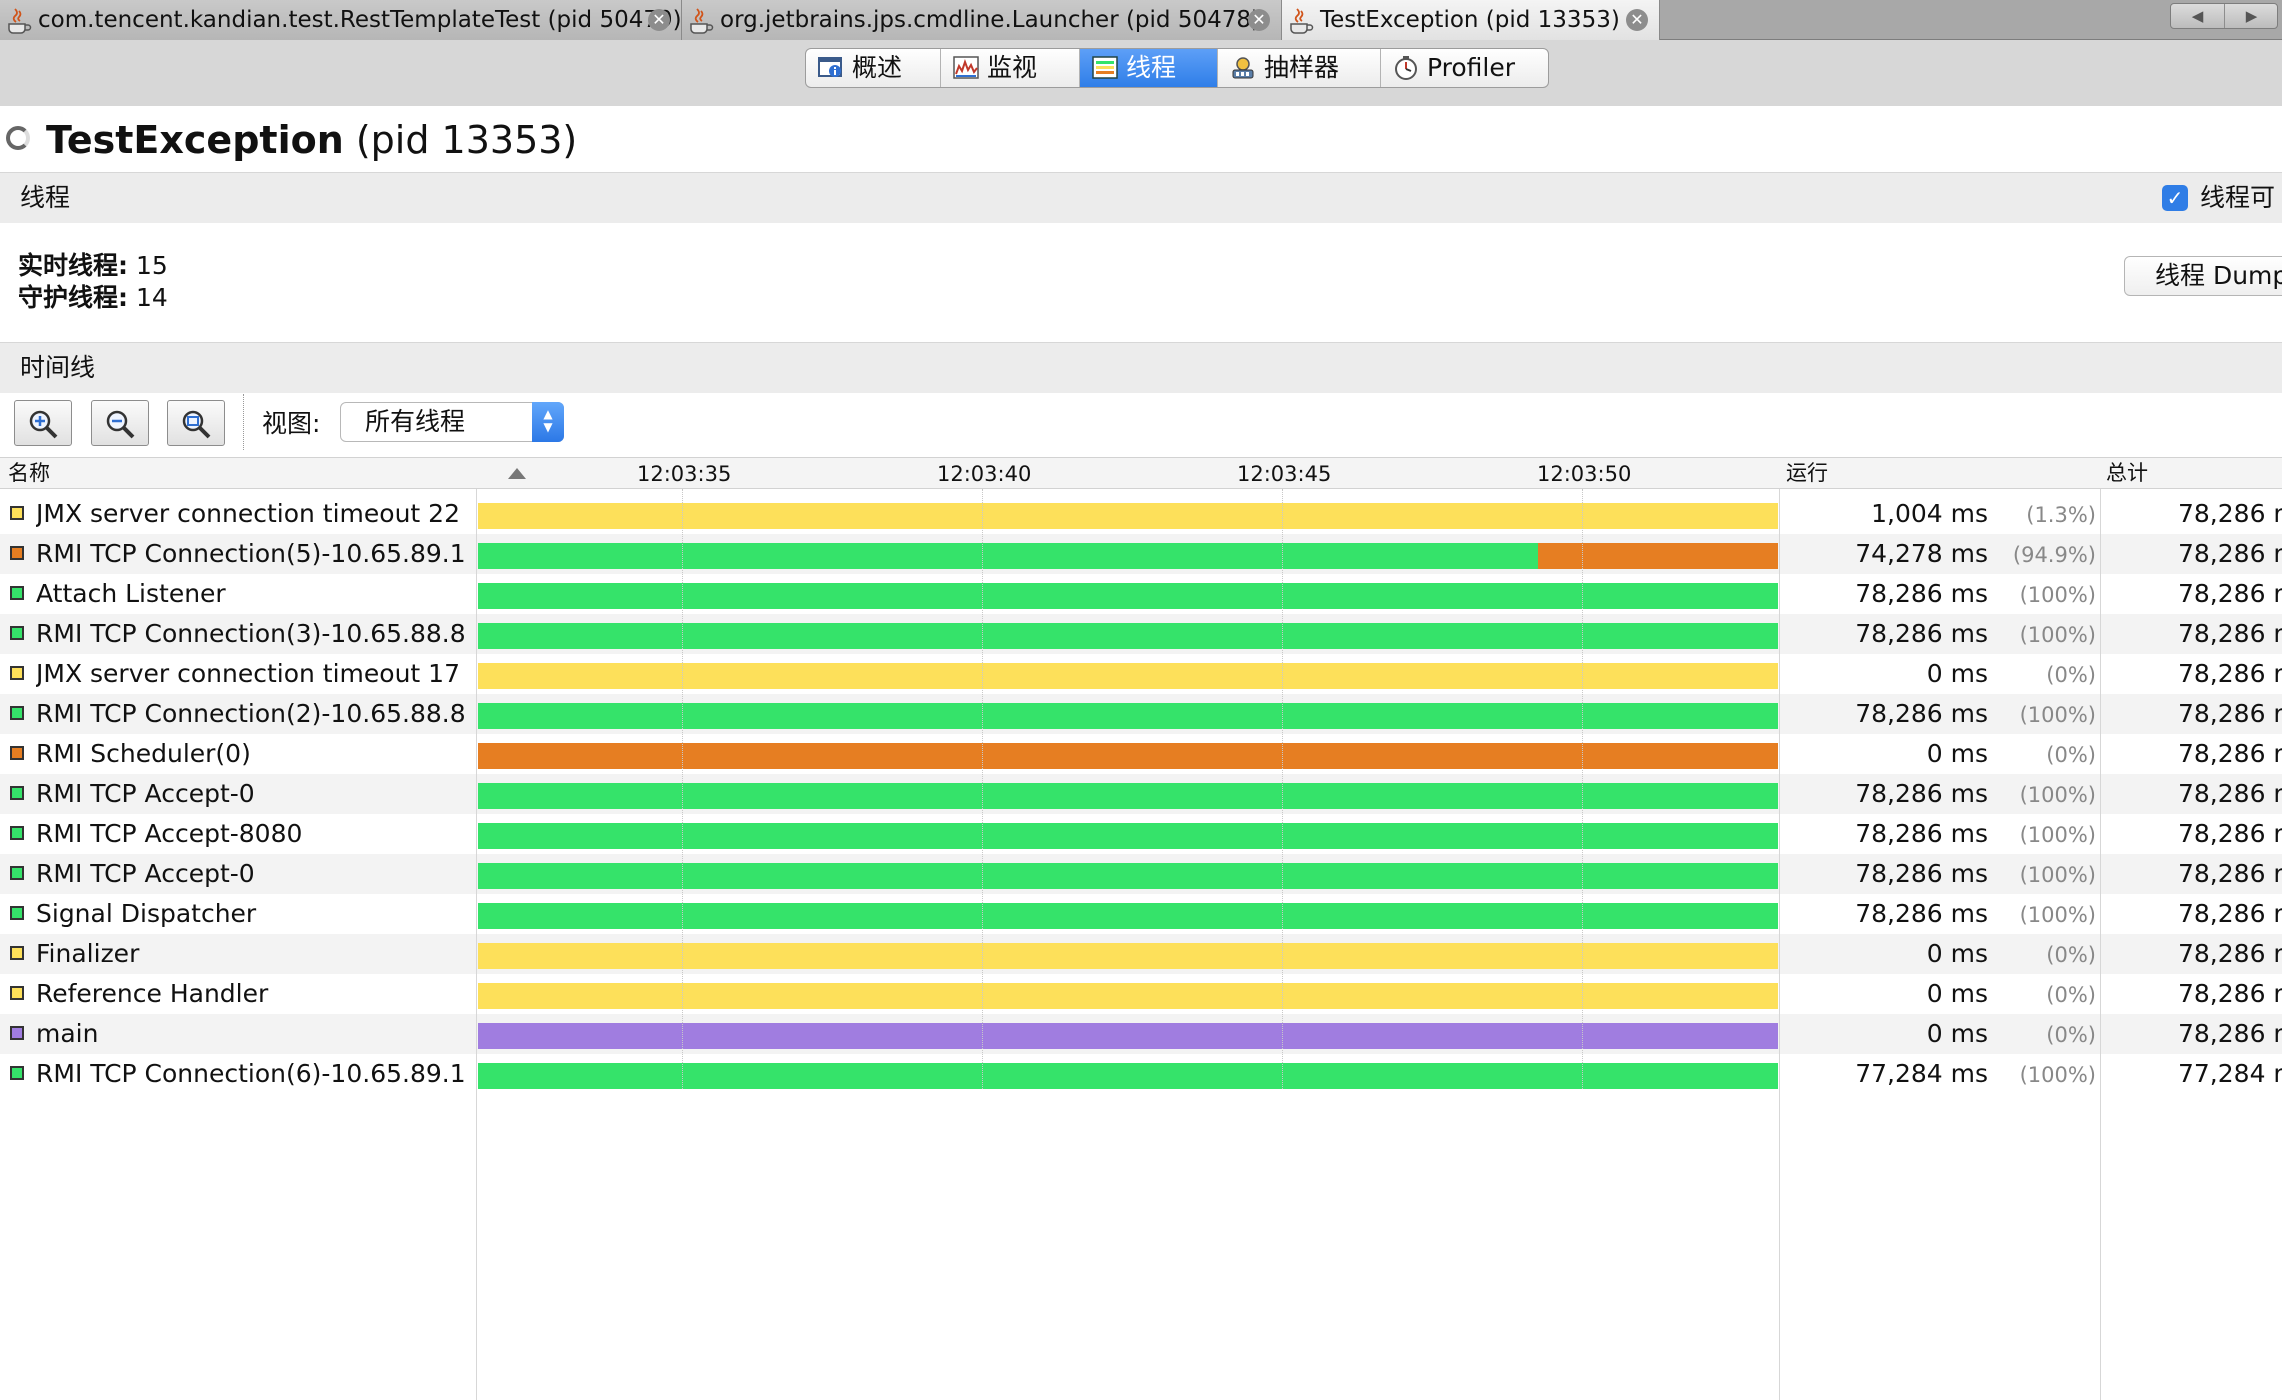 Image resolution: width=2282 pixels, height=1400 pixels. I want to click on tab-monitor: 监视, so click(1010, 68).